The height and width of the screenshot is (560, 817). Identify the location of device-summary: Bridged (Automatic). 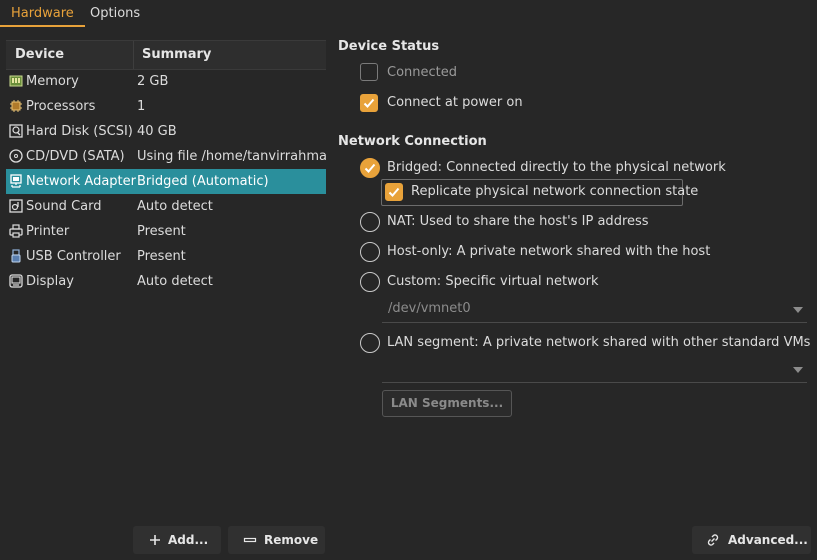
(203, 181).